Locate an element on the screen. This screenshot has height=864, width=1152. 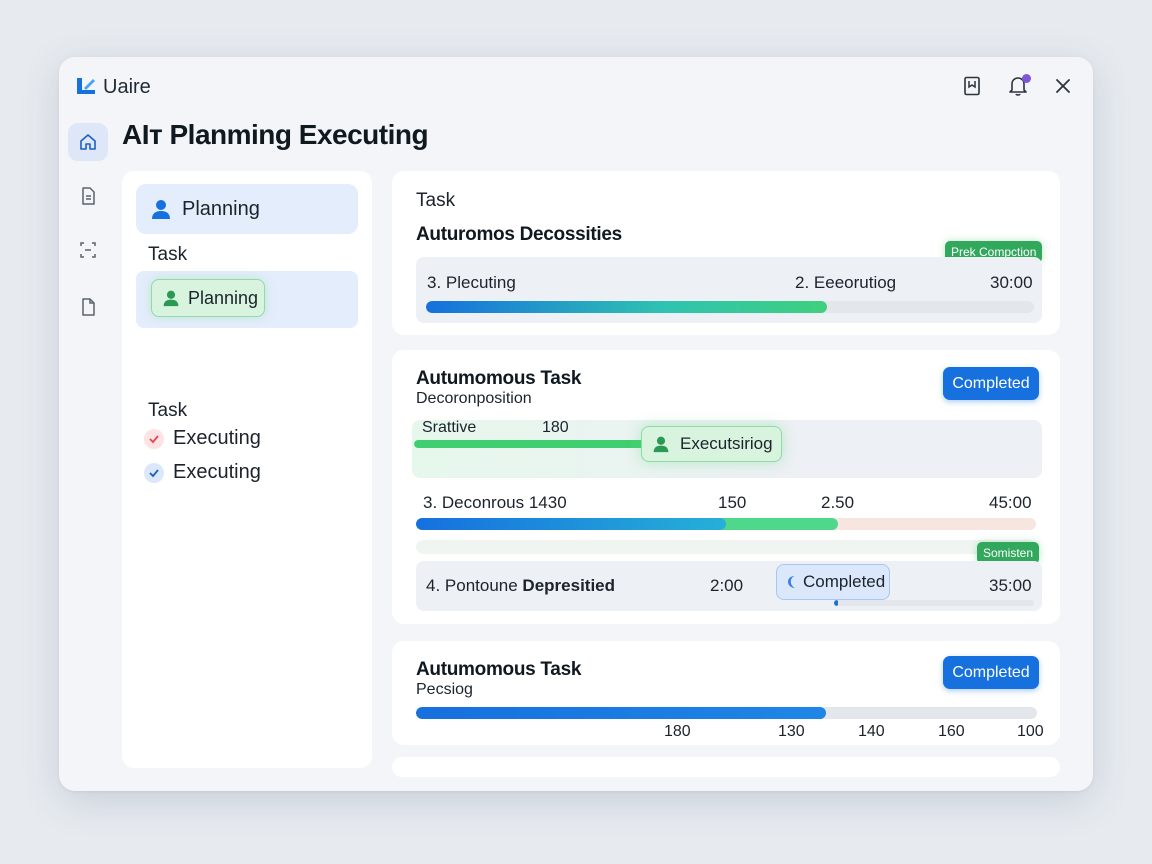
rail-files-button is located at coordinates (88, 307).